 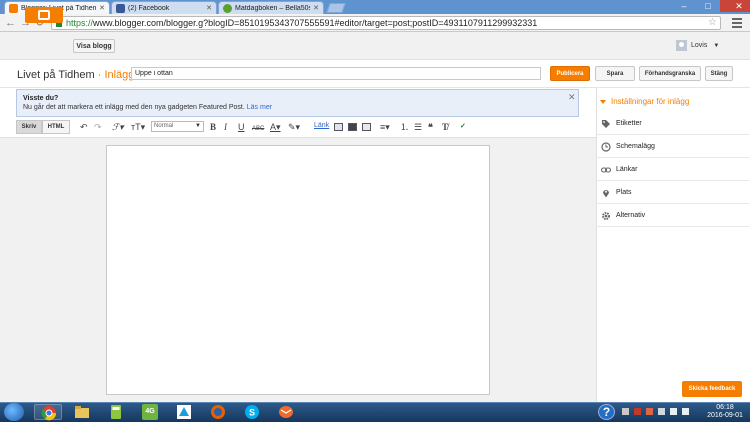 I want to click on chrome-icon, so click(x=48, y=412).